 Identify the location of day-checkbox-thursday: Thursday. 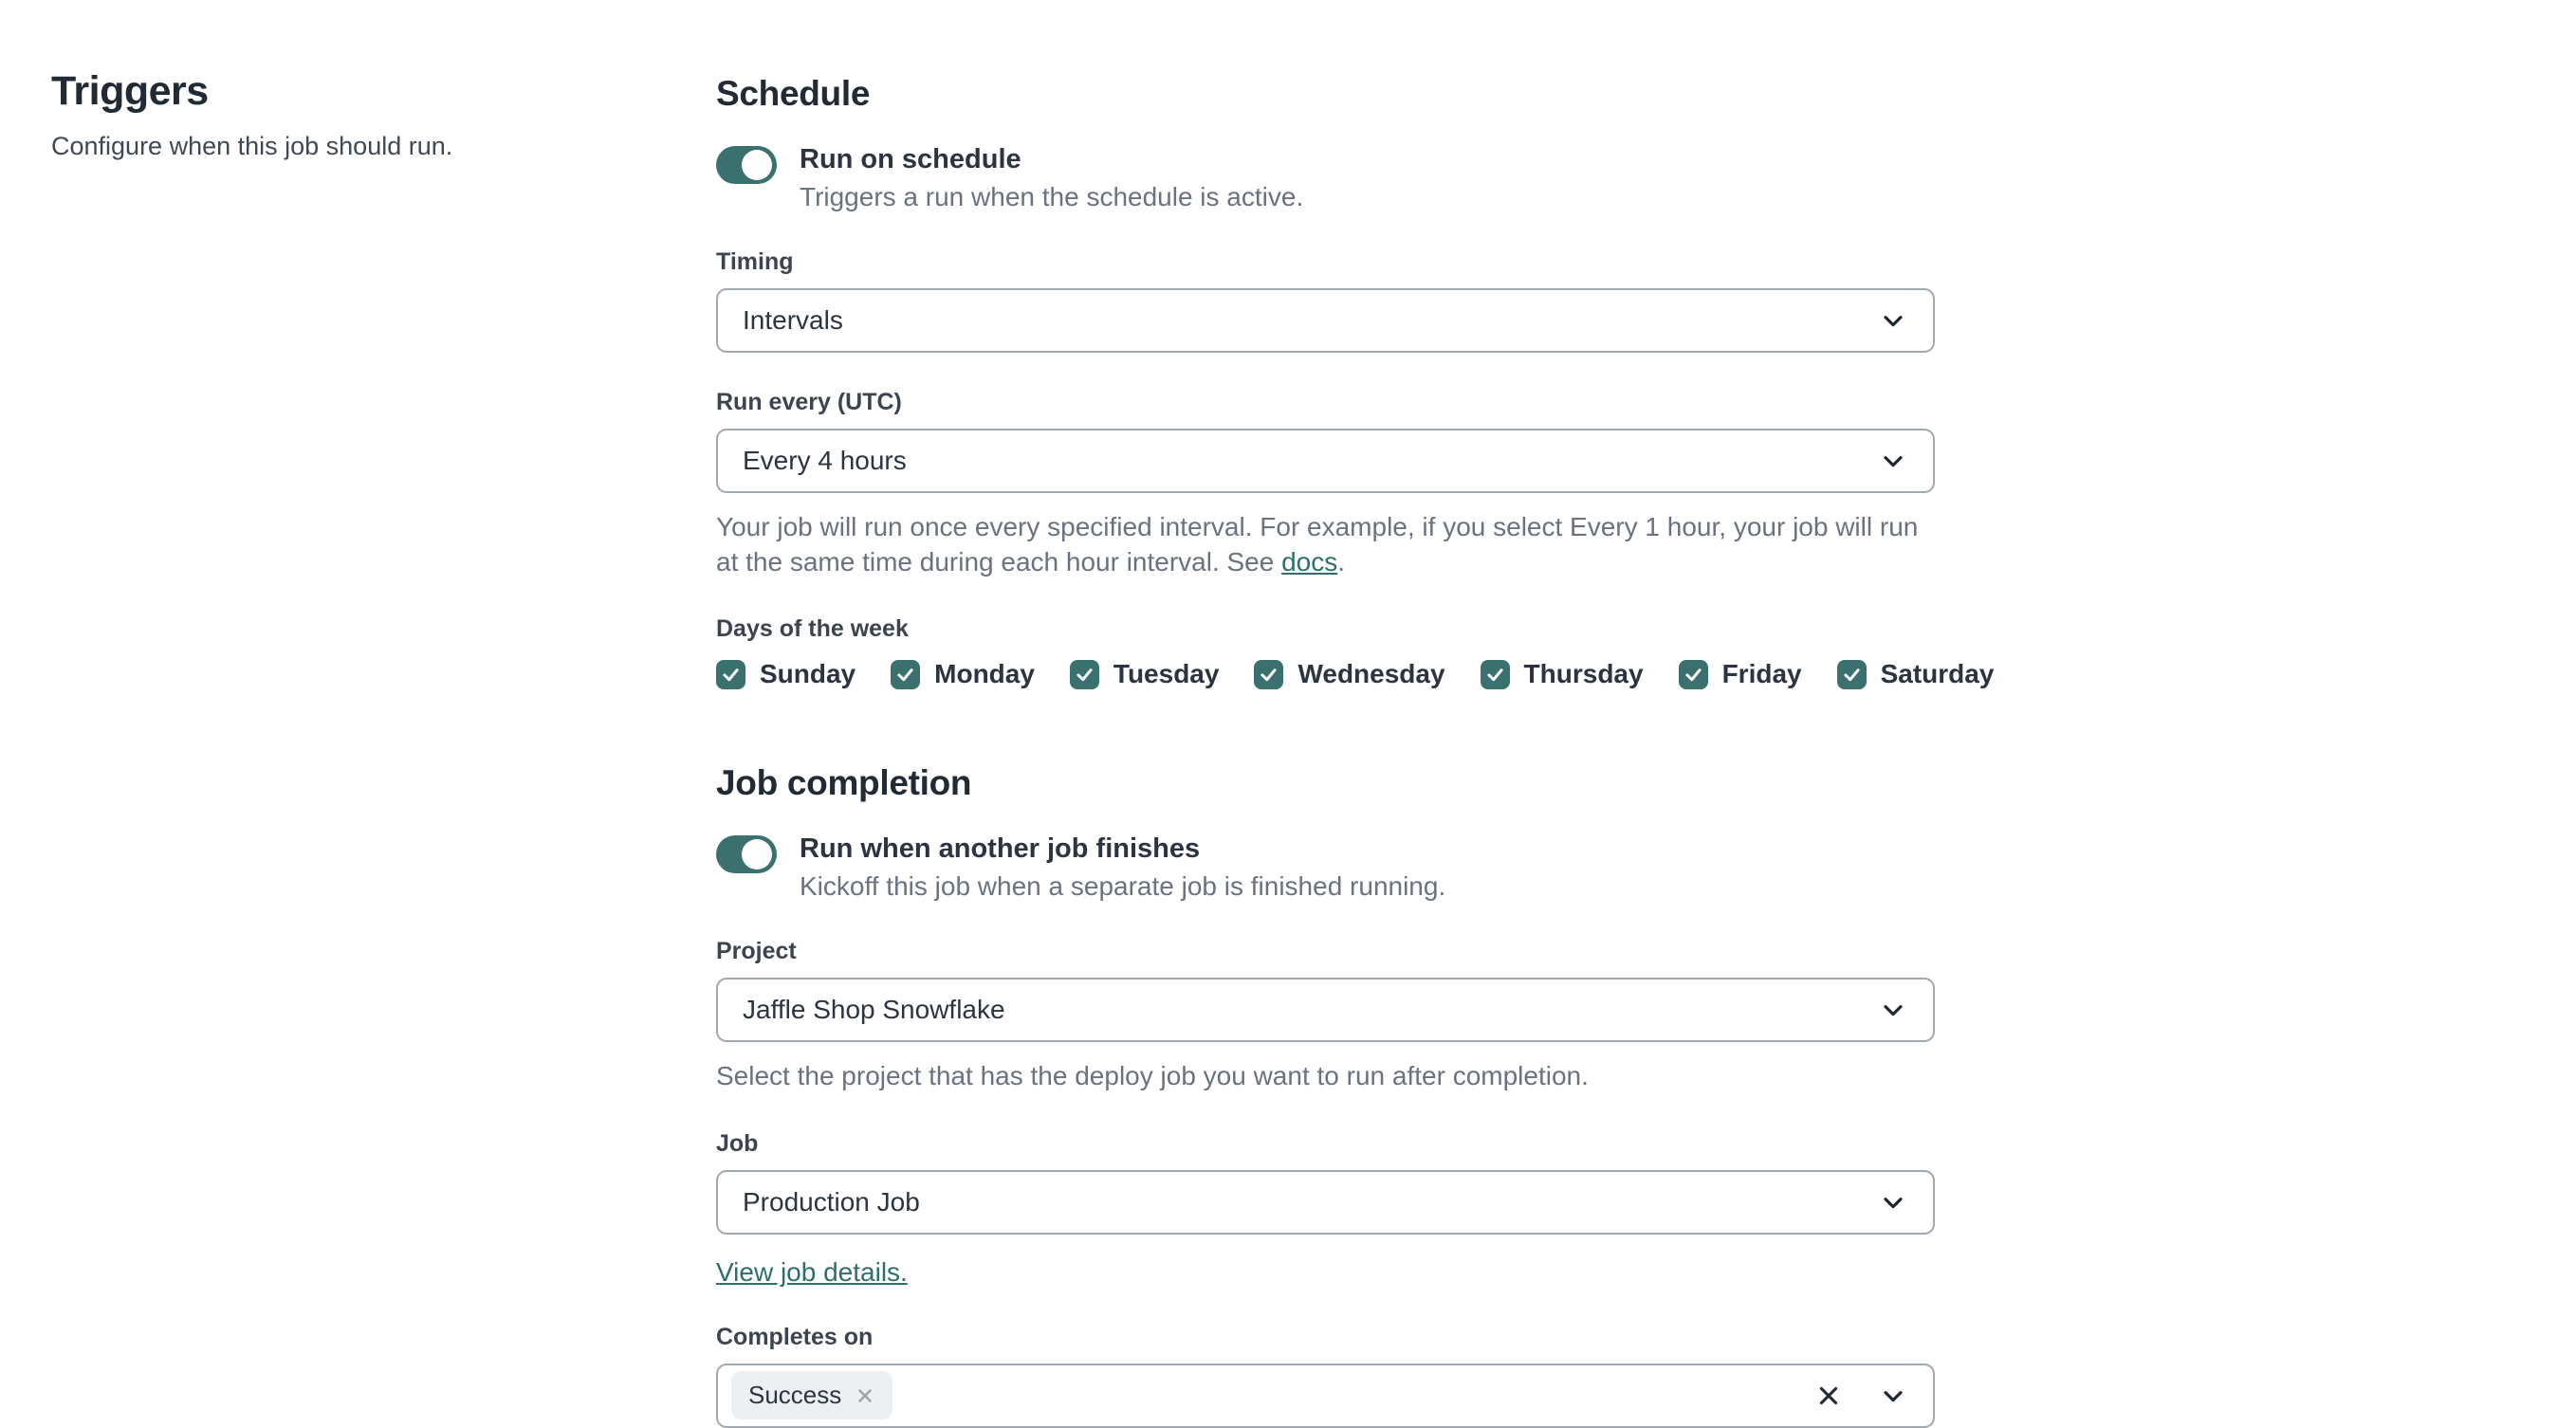
(1562, 674).